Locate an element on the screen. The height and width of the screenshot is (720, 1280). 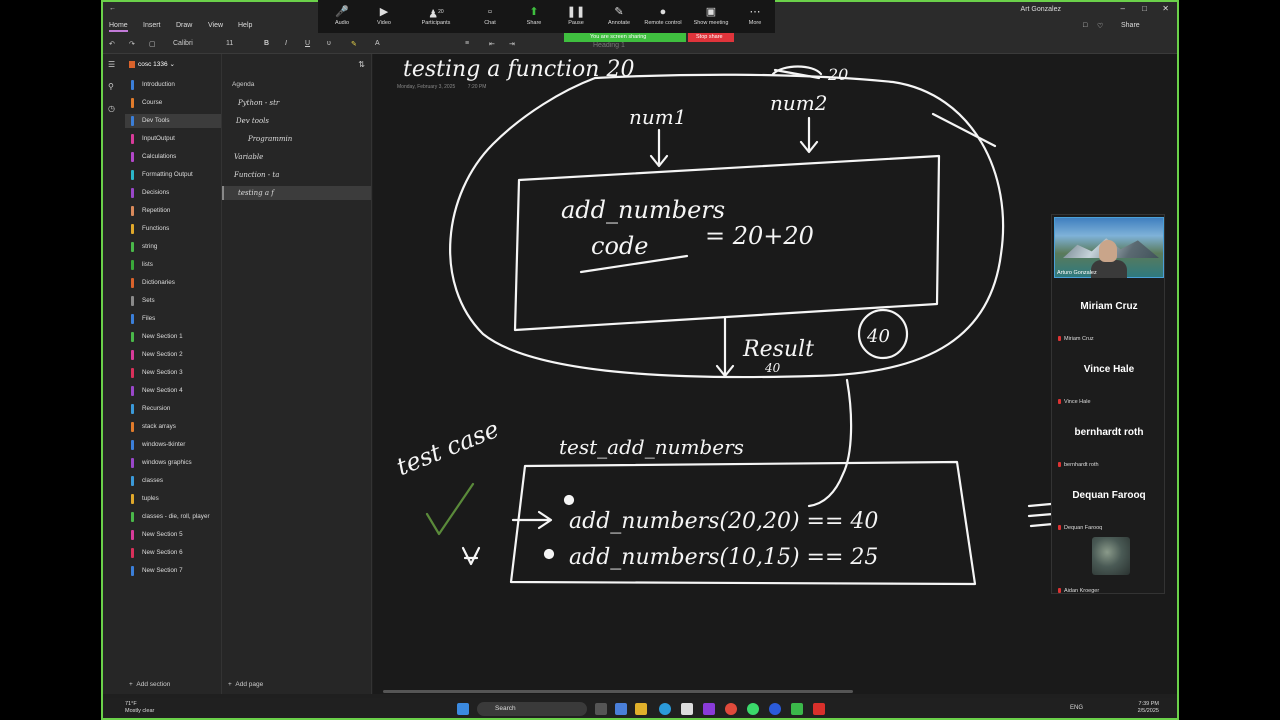
section-item: tuples is located at coordinates (173, 499).